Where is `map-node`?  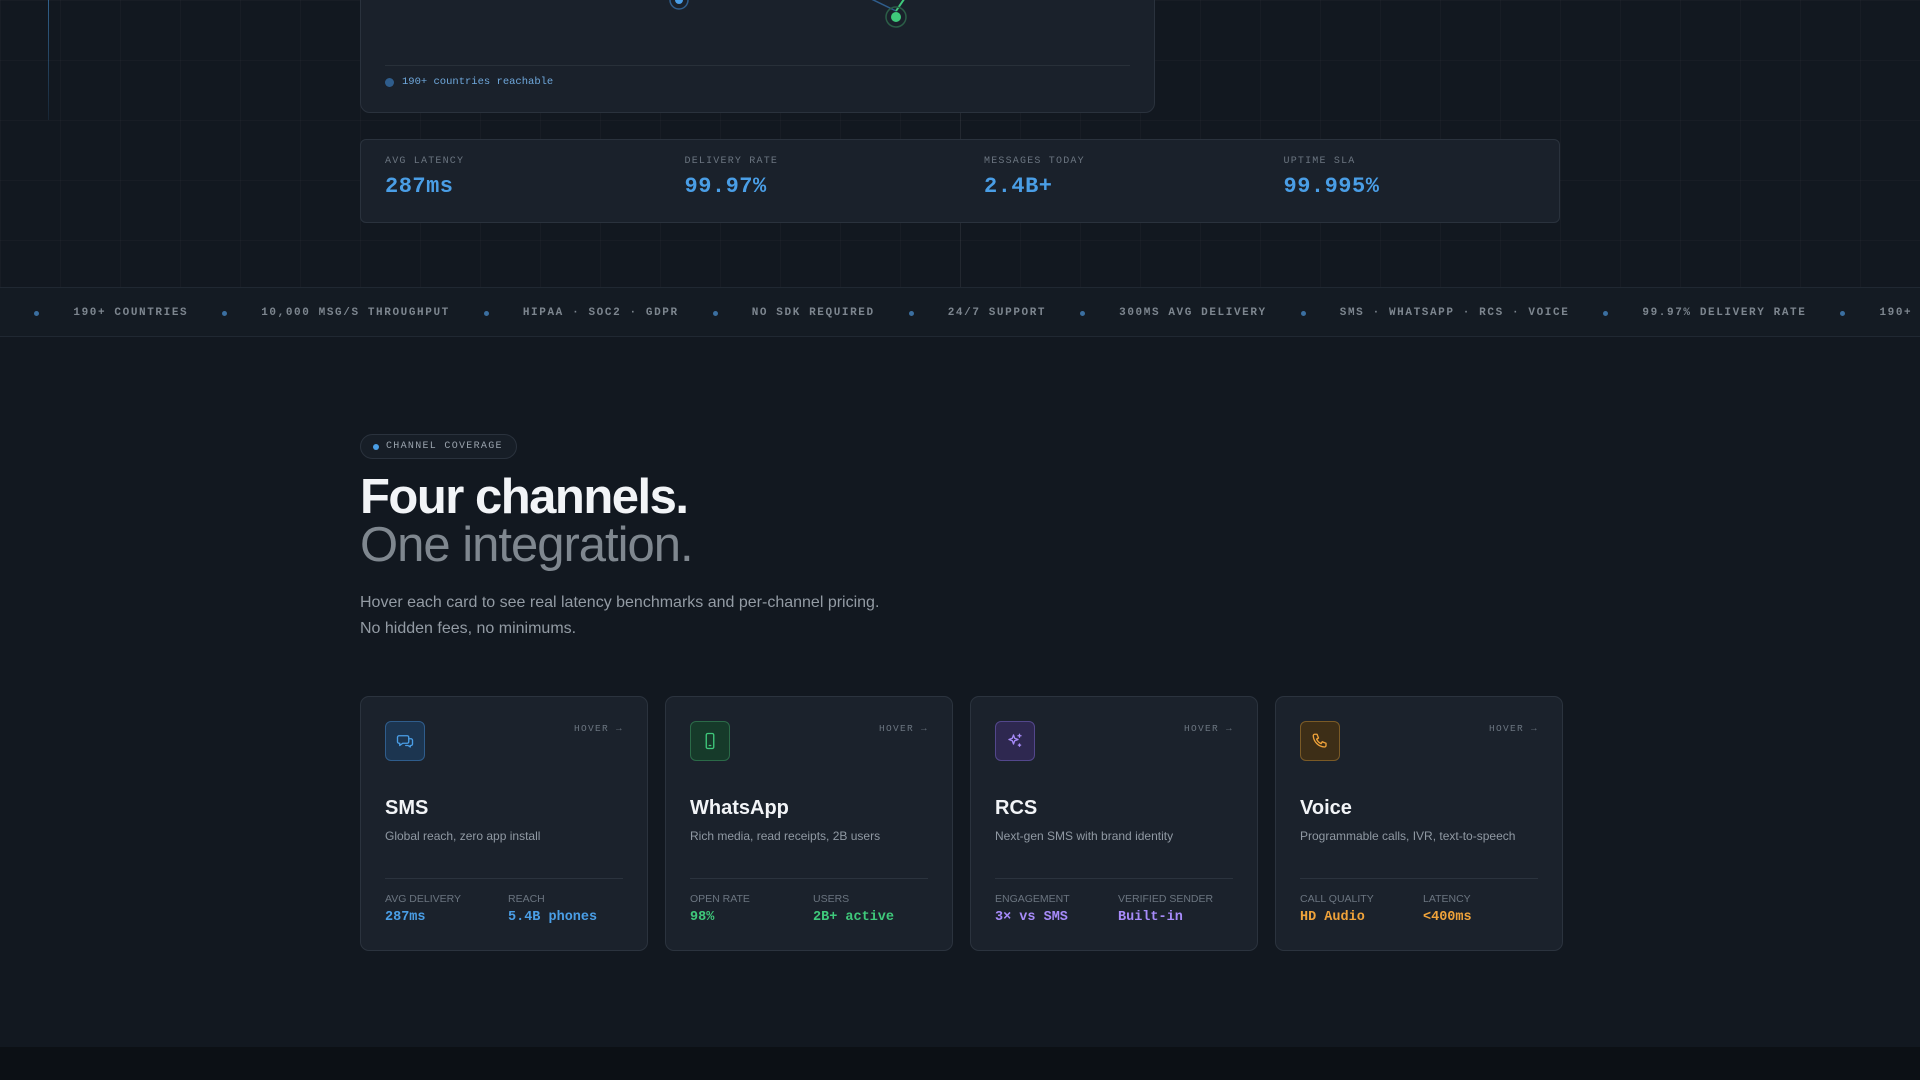
map-node is located at coordinates (679, 2).